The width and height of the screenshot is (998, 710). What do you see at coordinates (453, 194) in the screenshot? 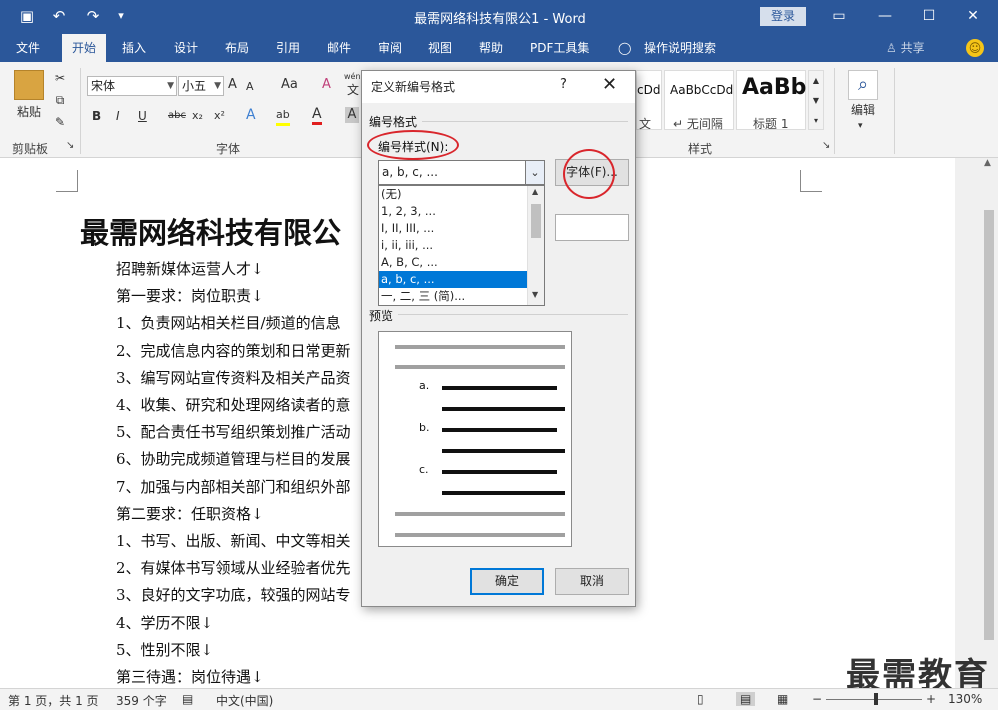
I see `number-style-option: (无)` at bounding box center [453, 194].